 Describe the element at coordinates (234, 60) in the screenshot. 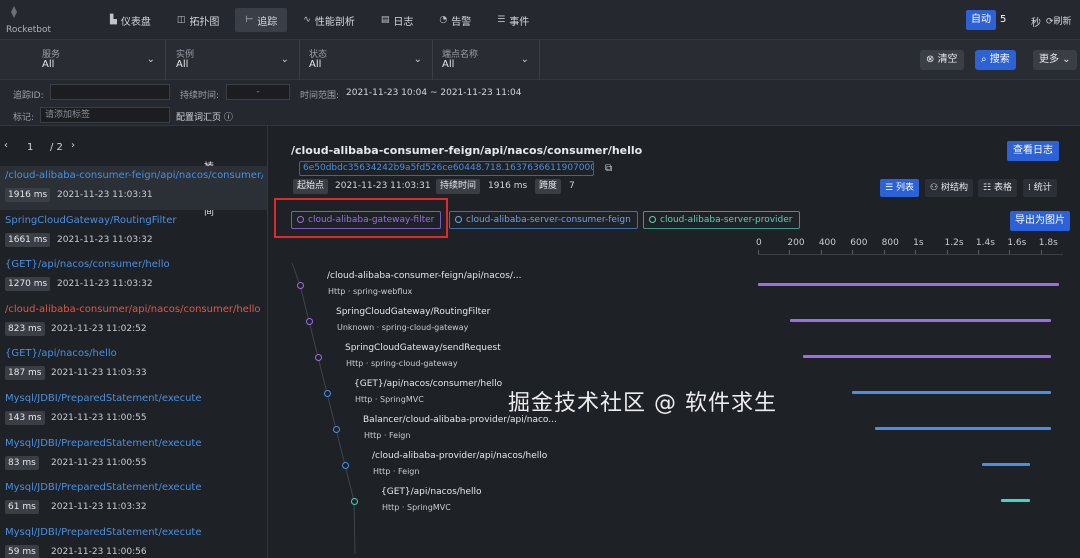

I see `filter-instance: 实例 All ⌄` at that location.